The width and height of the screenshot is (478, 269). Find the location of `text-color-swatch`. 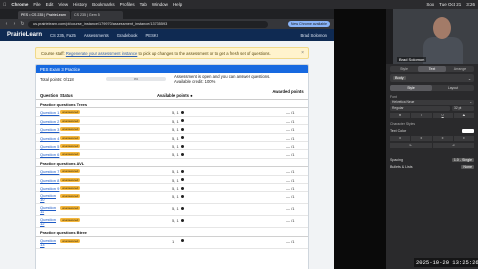

text-color-swatch is located at coordinates (468, 131).